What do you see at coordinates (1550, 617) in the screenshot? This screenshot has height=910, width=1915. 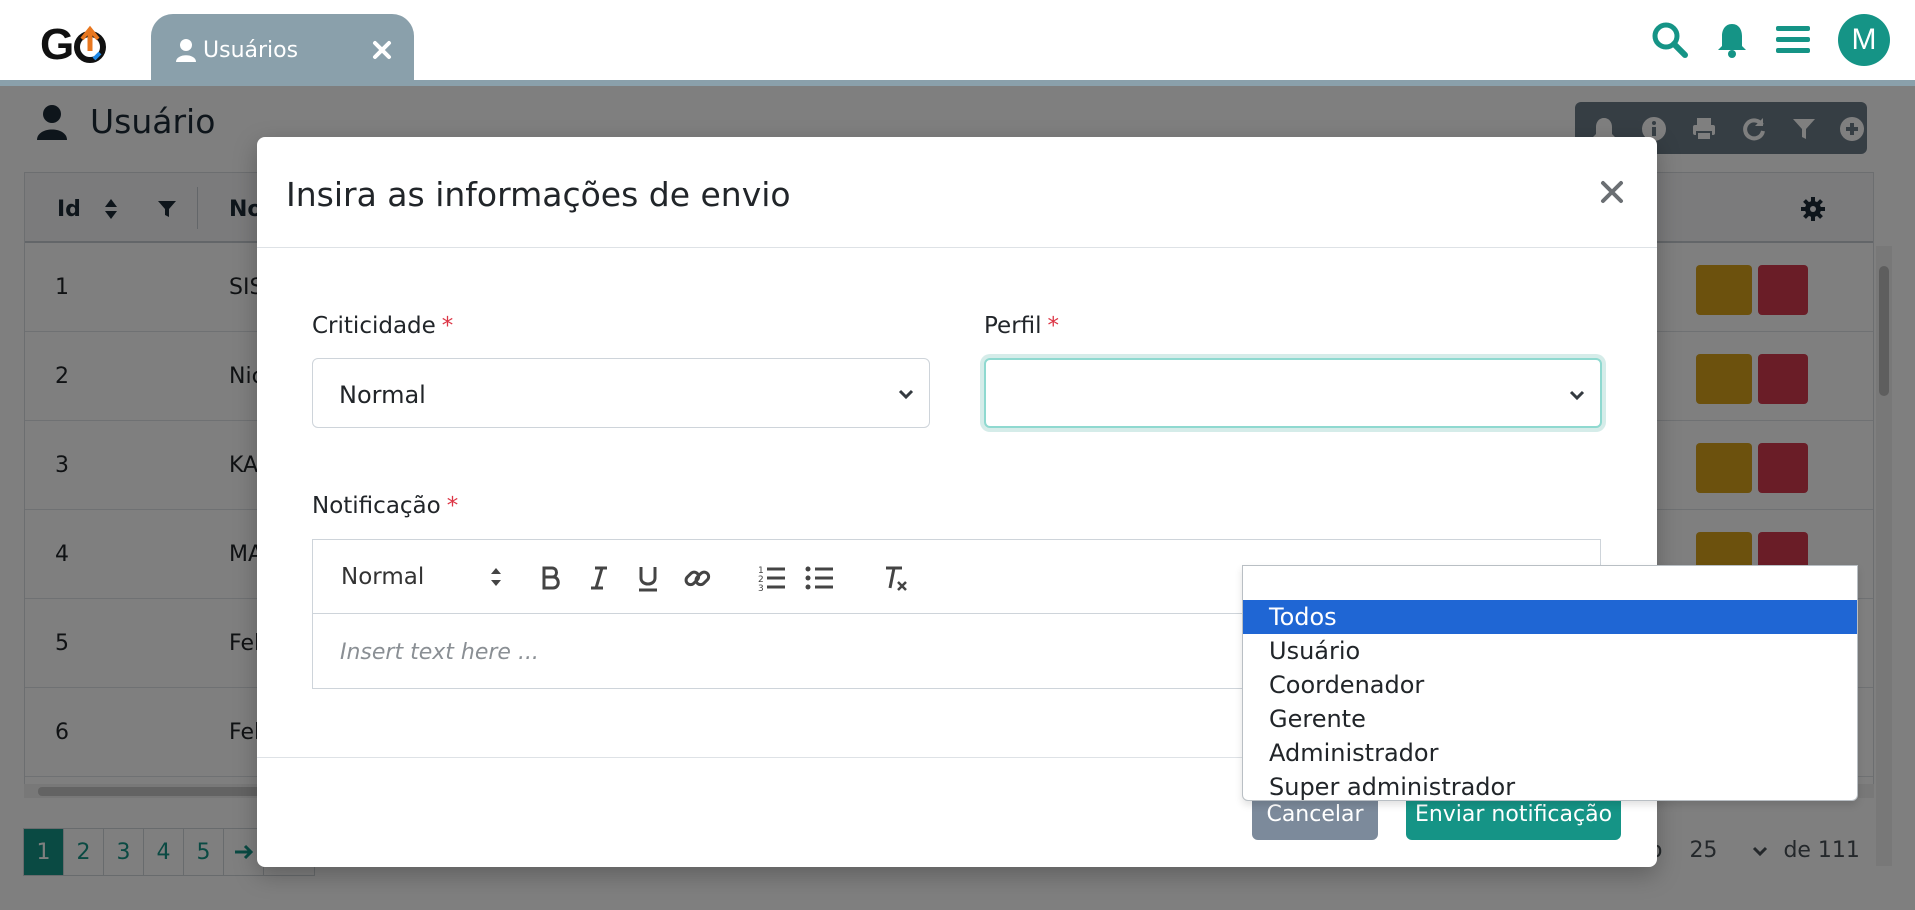 I see `perfil-option-todos: Todos` at bounding box center [1550, 617].